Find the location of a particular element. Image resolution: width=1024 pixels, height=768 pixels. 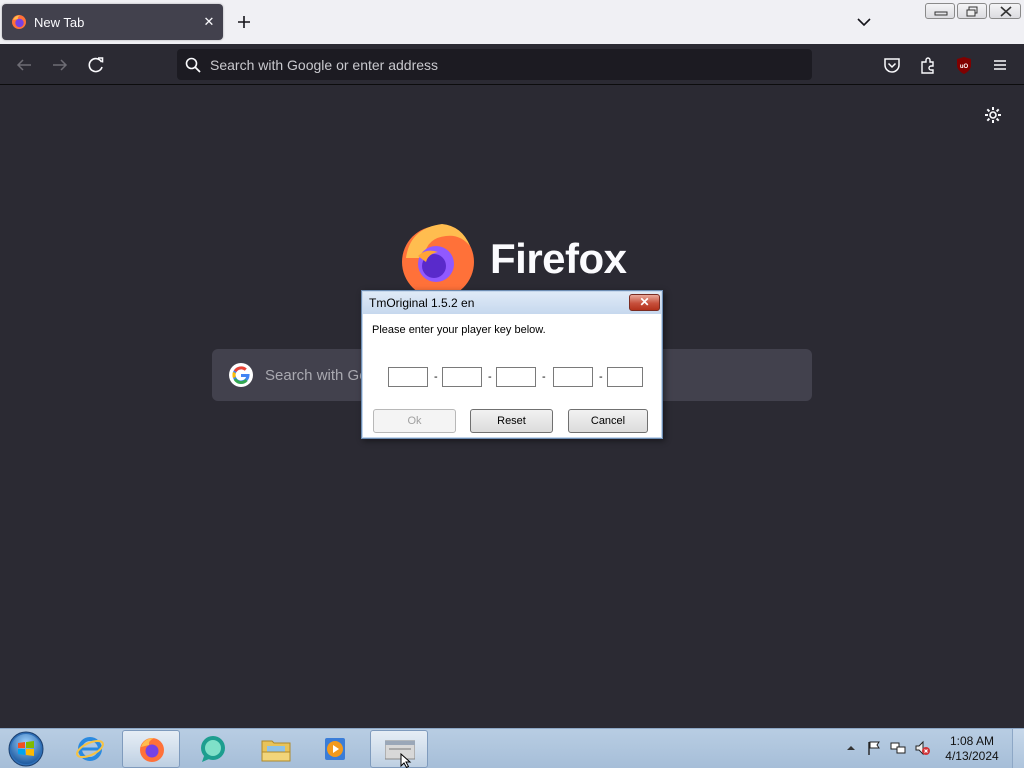

firefox-icon is located at coordinates (152, 750).